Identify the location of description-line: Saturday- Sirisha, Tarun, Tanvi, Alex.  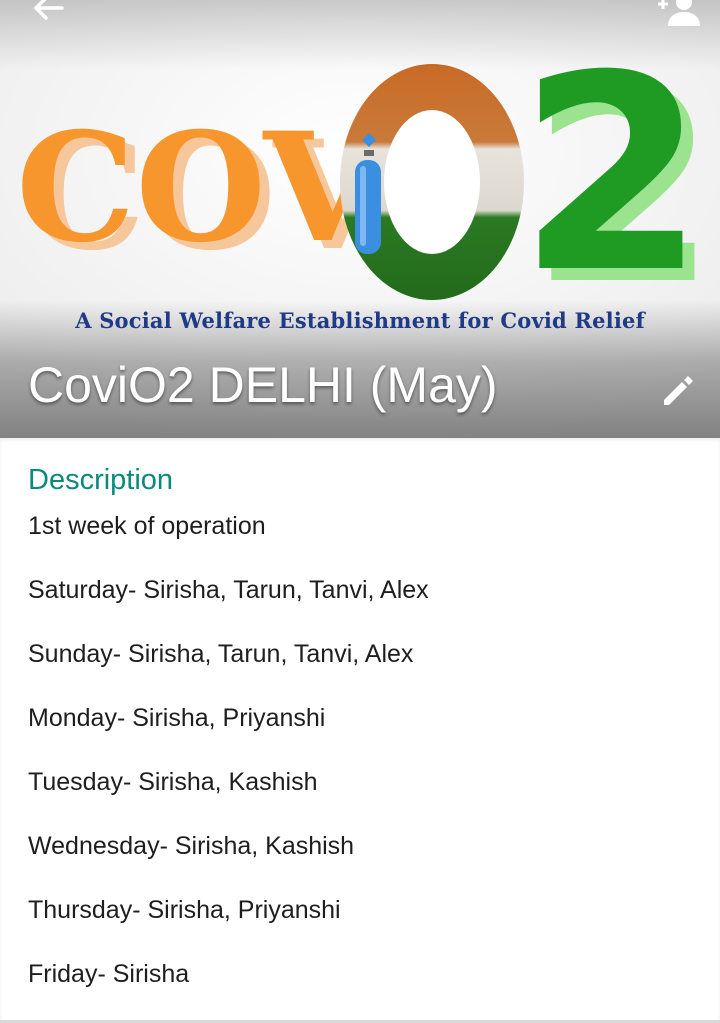
(228, 590).